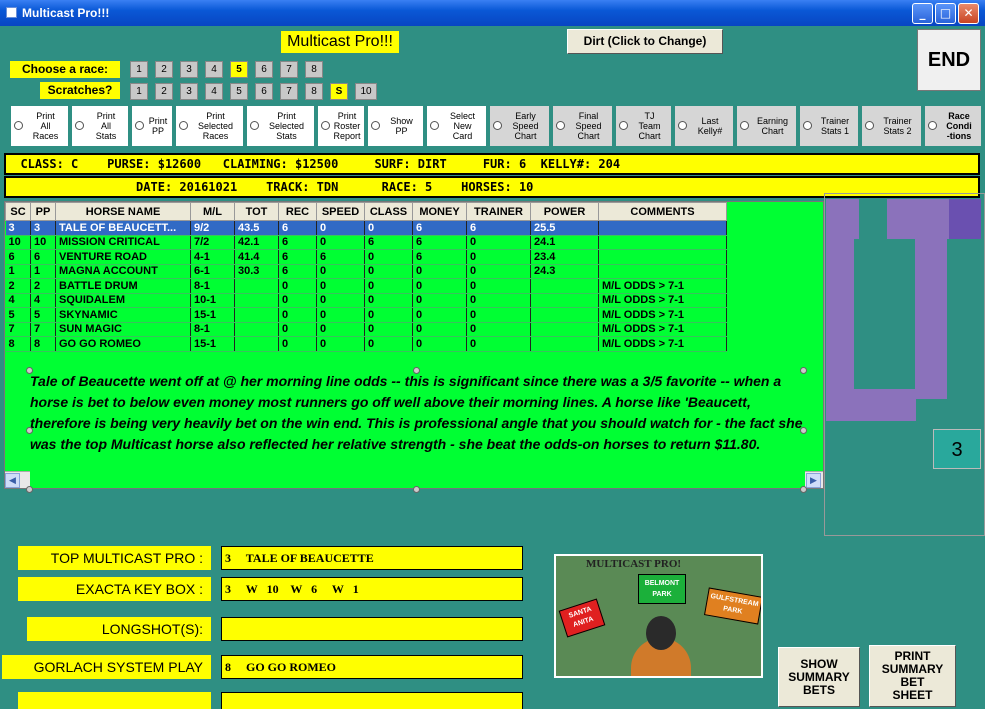 Image resolution: width=985 pixels, height=709 pixels. Describe the element at coordinates (643, 126) in the screenshot. I see `option-10: TJ Team Chart` at that location.